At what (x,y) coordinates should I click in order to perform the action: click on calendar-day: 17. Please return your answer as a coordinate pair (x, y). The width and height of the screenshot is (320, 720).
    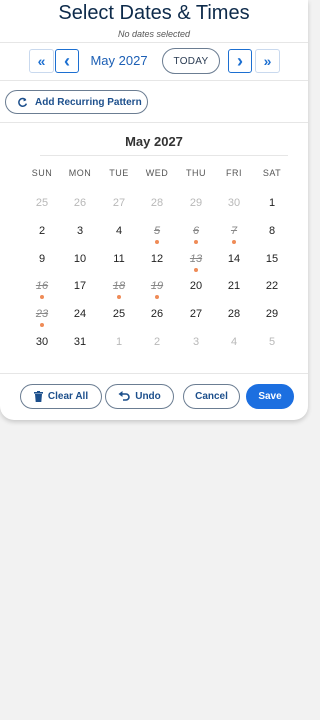
    Looking at the image, I should click on (80, 290).